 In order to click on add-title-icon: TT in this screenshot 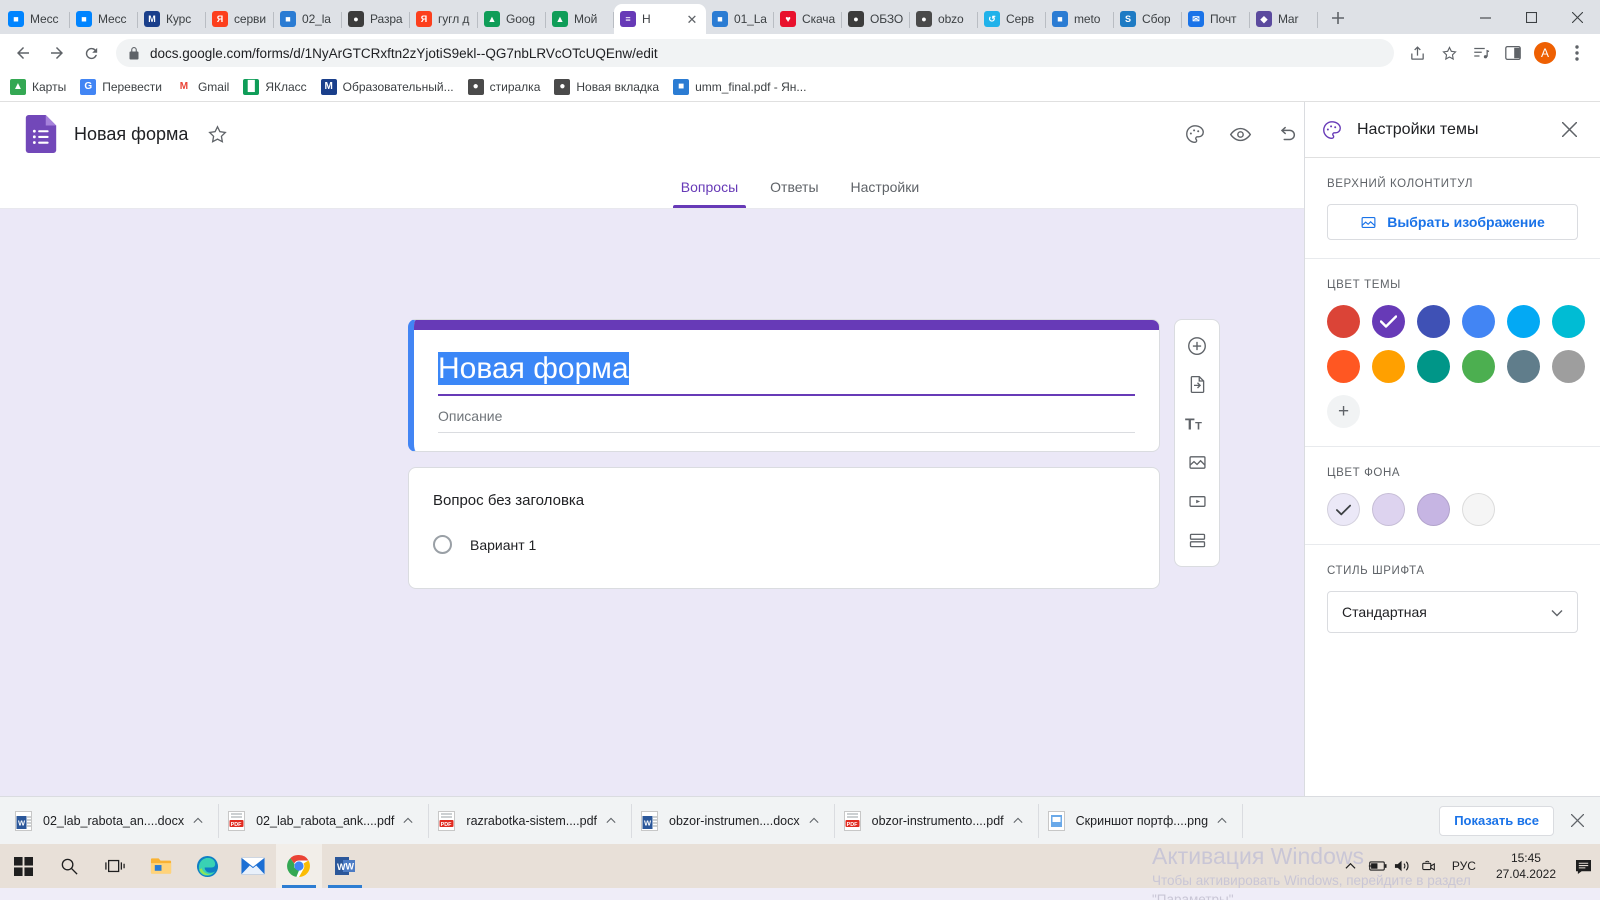, I will do `click(1197, 423)`.